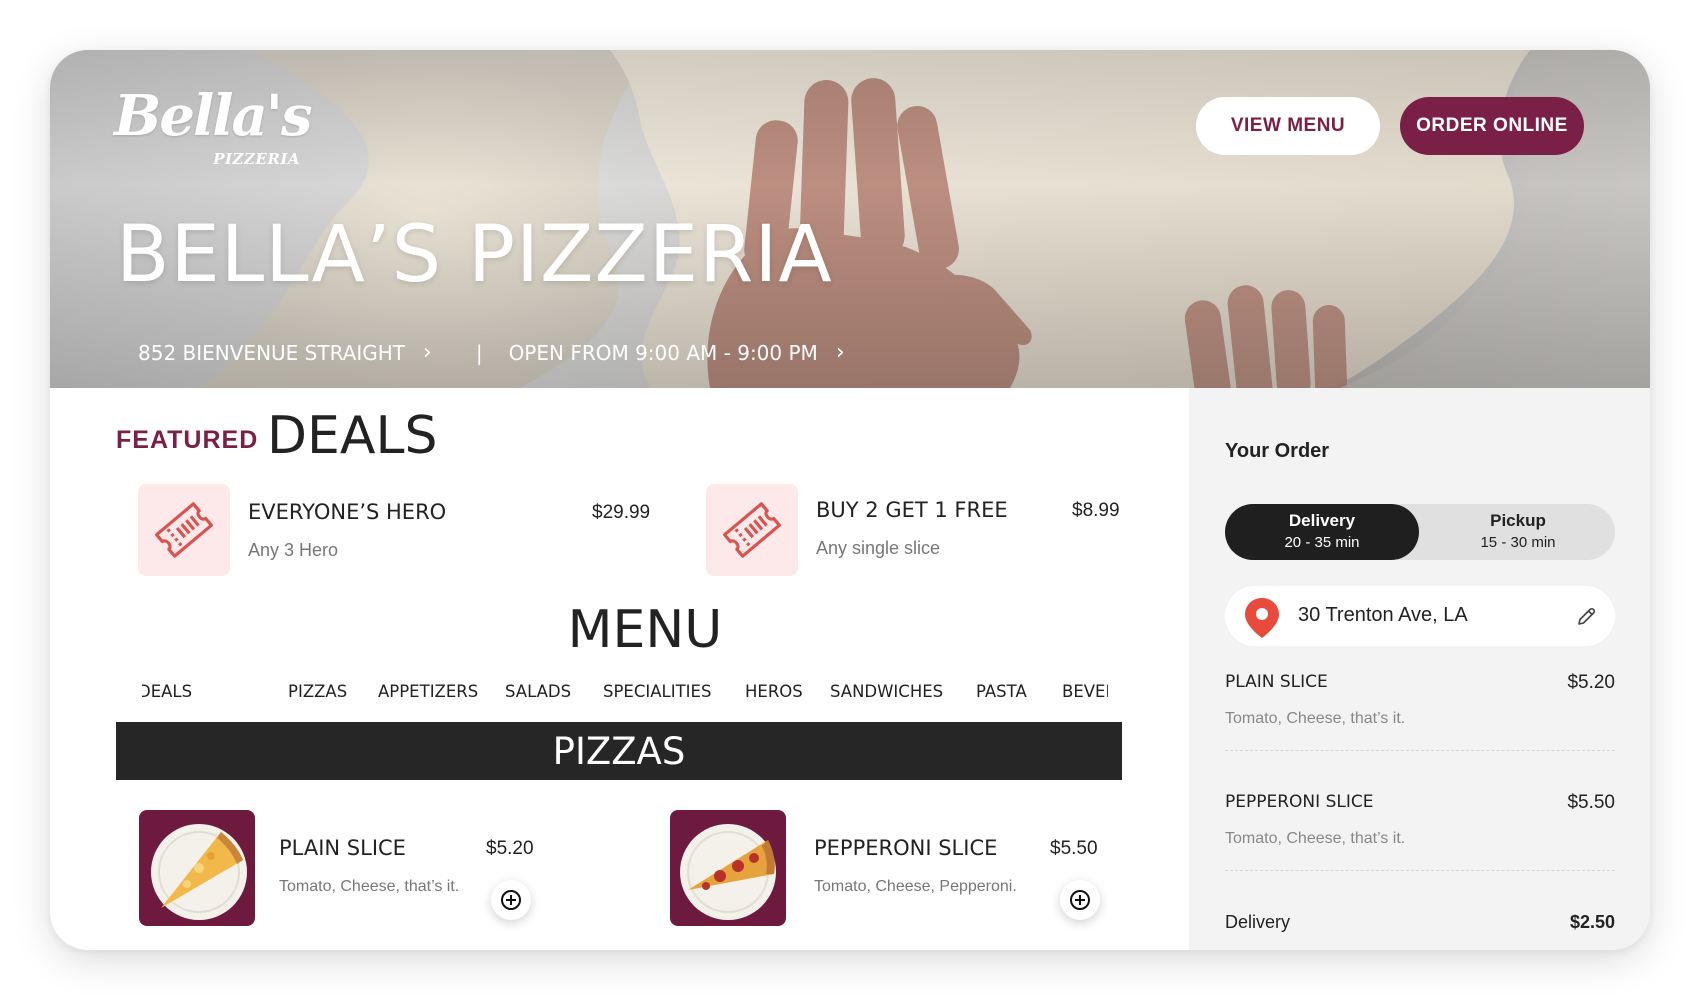  I want to click on deal-name: BUY 2 GET 1 FREE, so click(912, 510).